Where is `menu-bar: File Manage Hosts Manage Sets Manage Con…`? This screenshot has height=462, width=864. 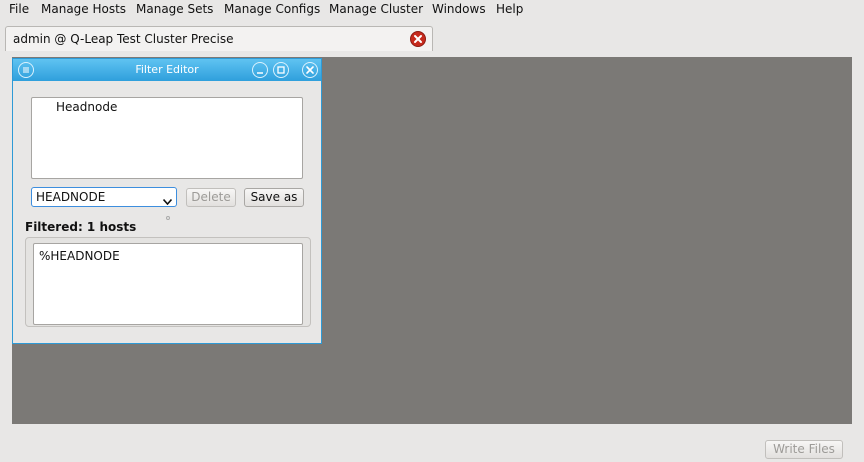
menu-bar: File Manage Hosts Manage Sets Manage Con… is located at coordinates (432, 10).